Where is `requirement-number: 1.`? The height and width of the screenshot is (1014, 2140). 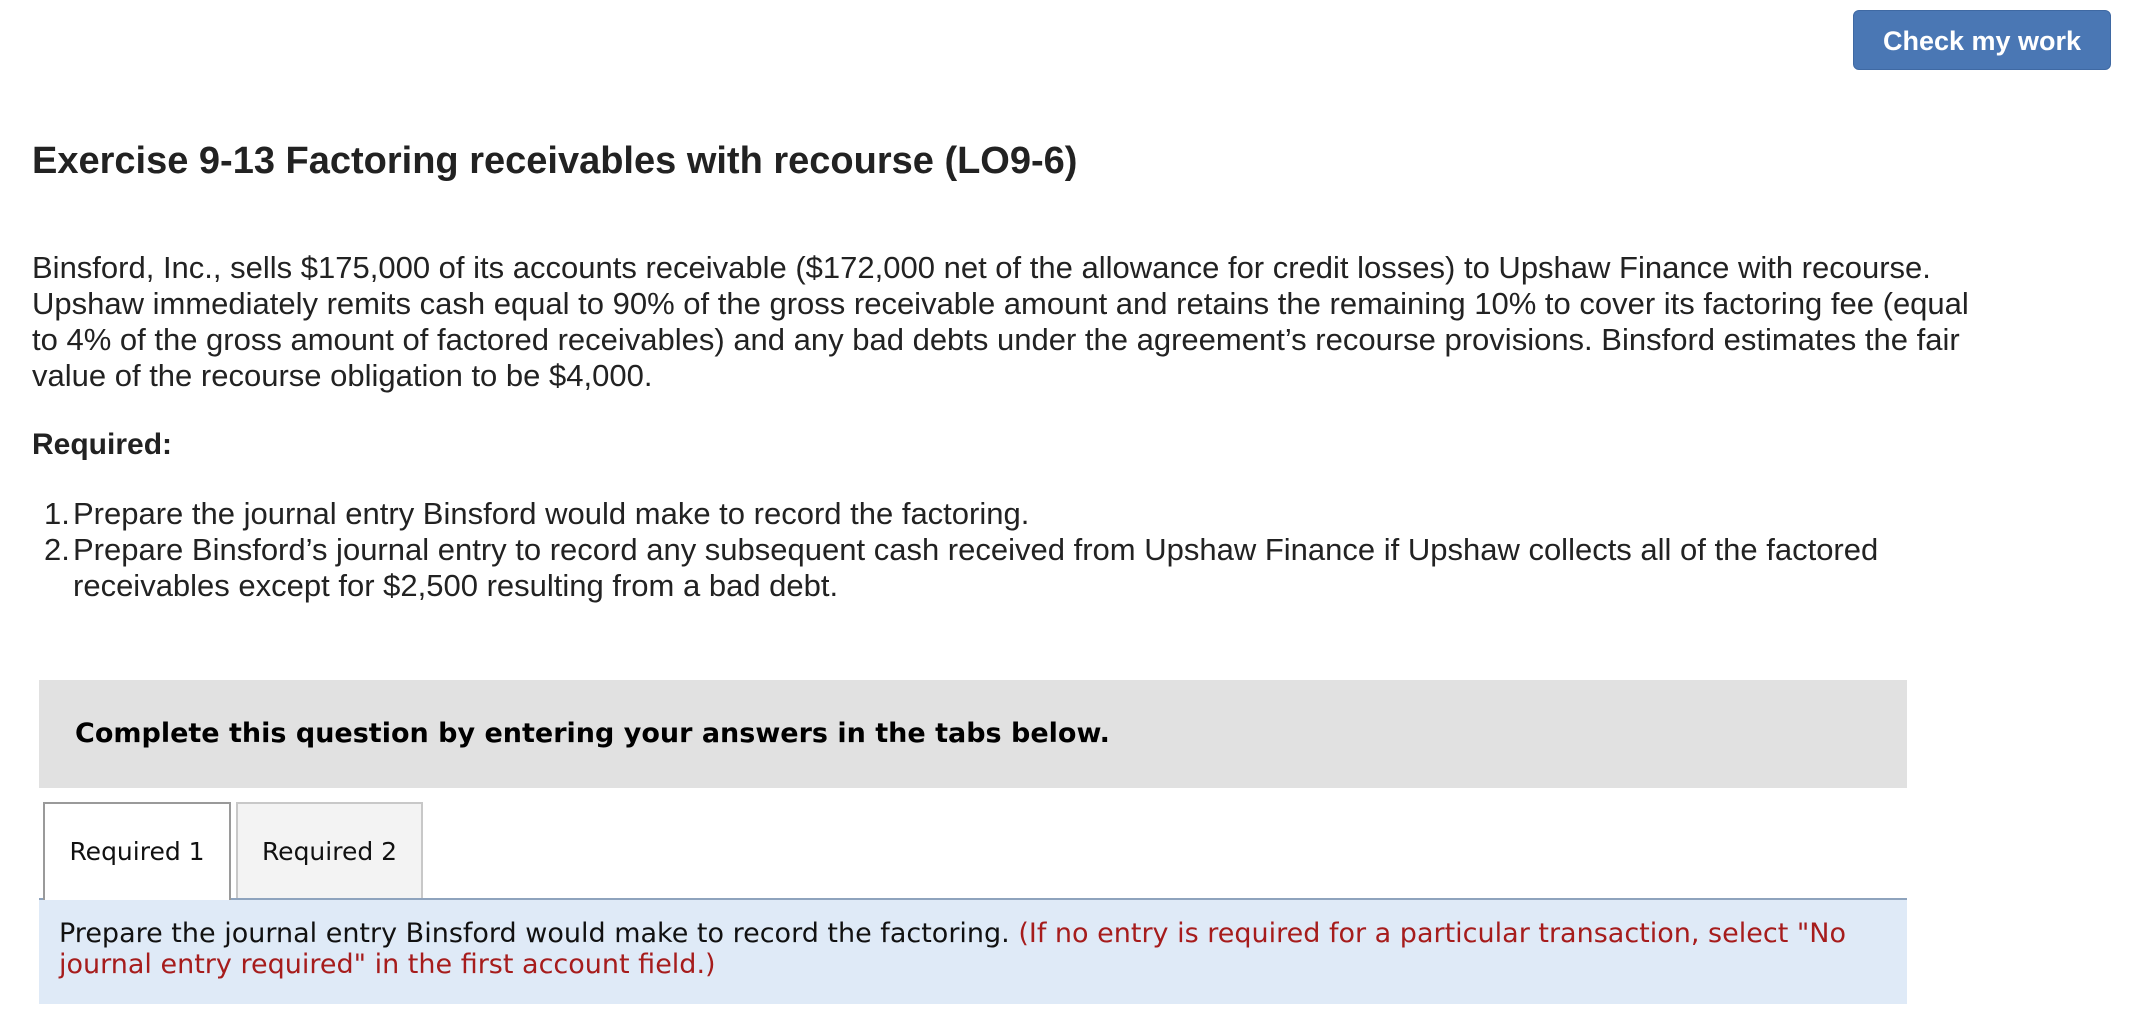 requirement-number: 1. is located at coordinates (57, 513).